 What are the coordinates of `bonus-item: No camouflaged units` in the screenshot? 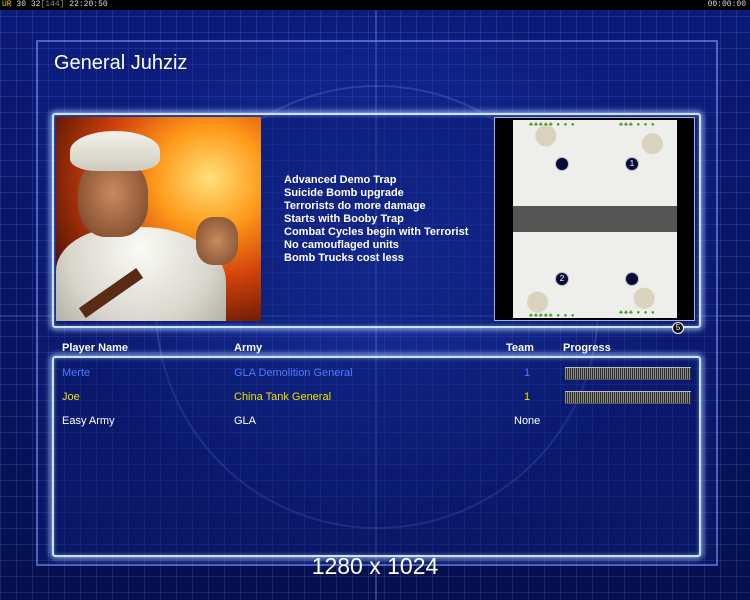 It's located at (341, 245).